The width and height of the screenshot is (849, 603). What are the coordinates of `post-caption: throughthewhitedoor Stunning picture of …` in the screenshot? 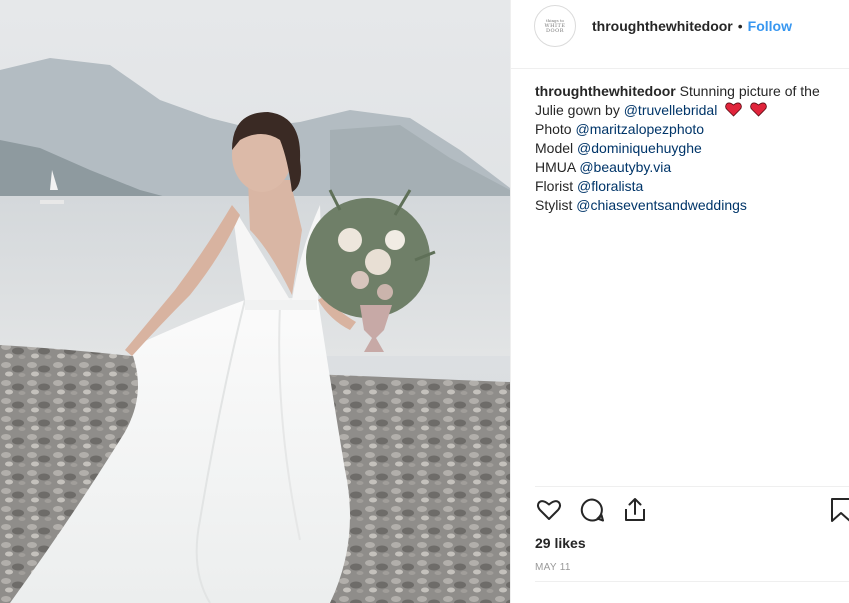 It's located at (692, 148).